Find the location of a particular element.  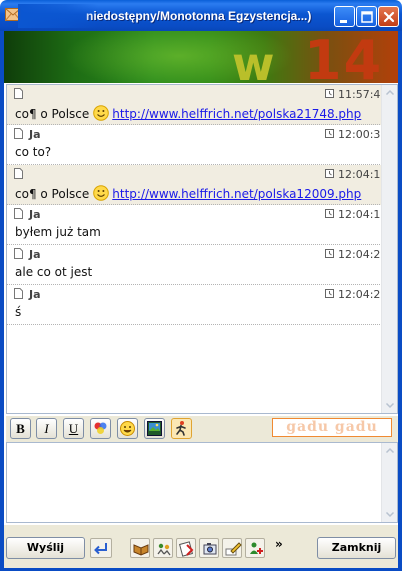

close-window-button is located at coordinates (388, 16).